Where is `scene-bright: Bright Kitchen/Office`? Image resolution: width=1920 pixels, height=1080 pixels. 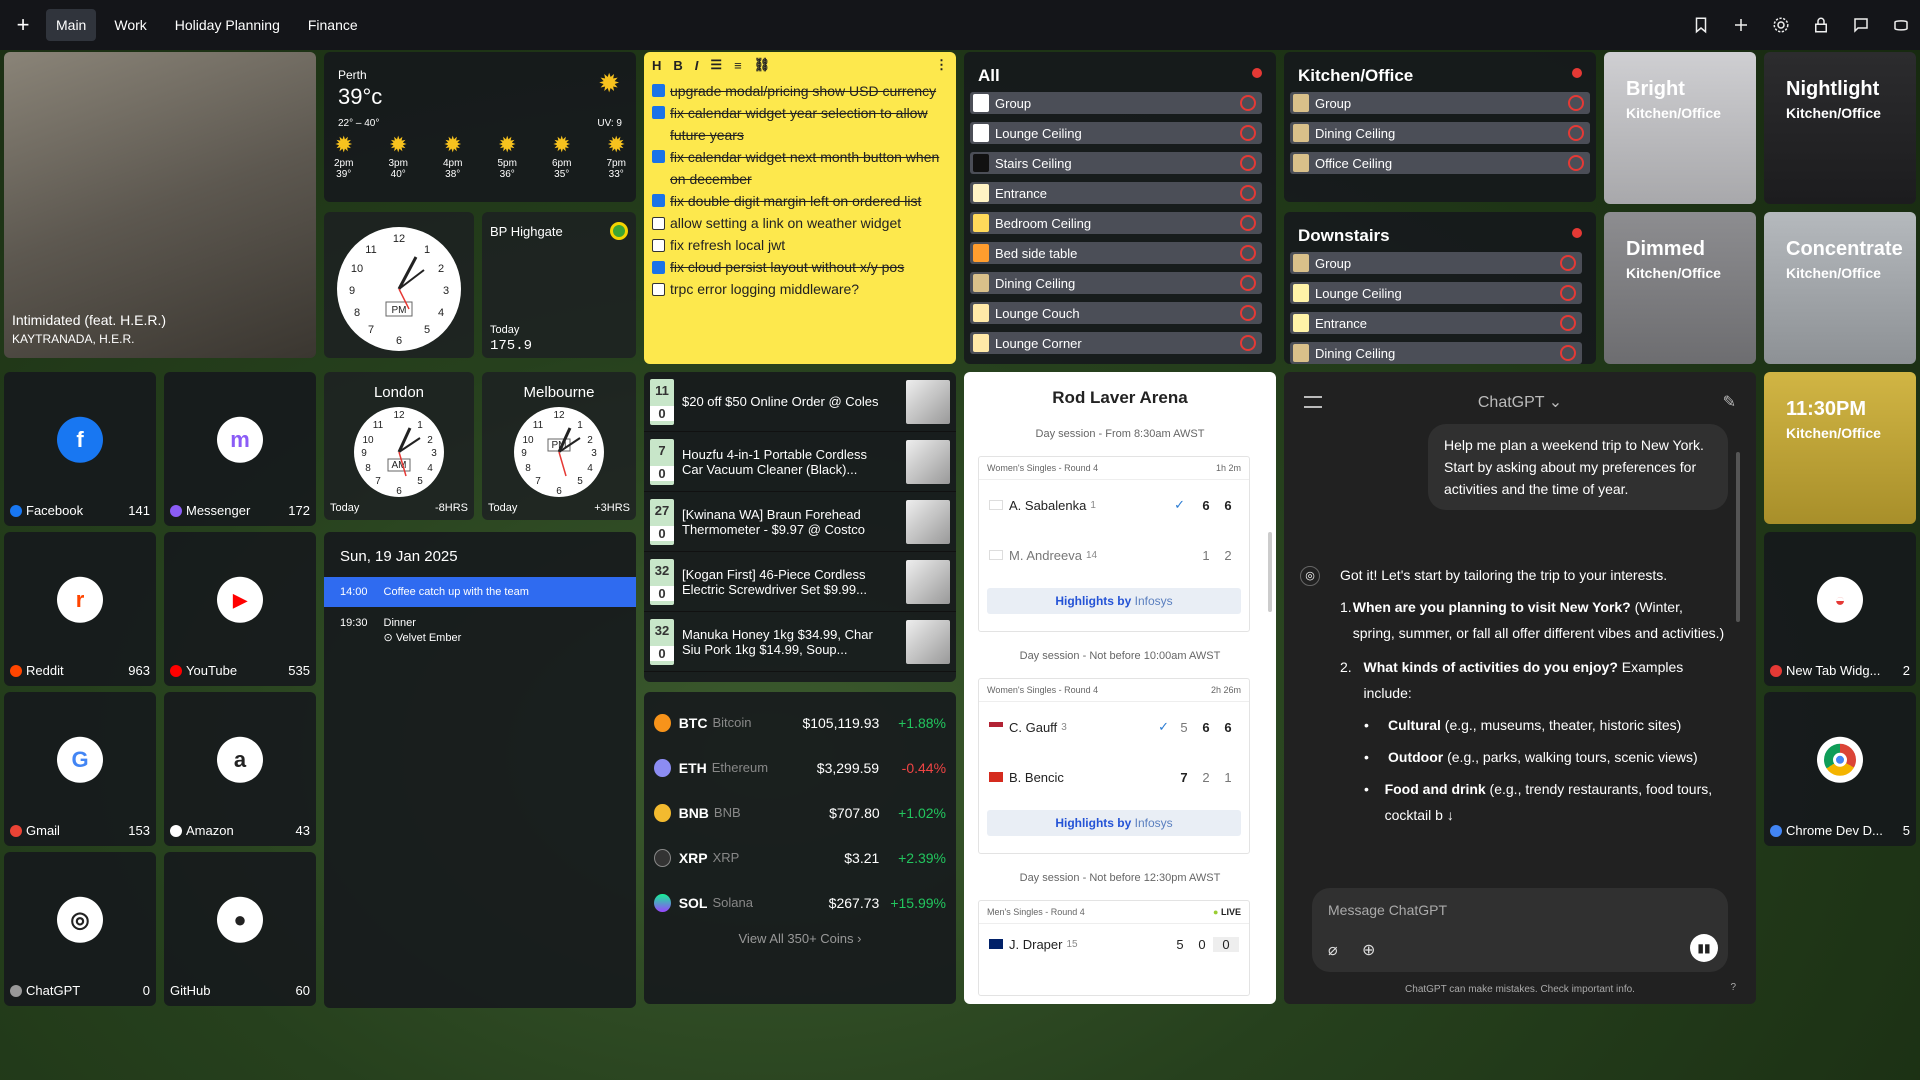 scene-bright: Bright Kitchen/Office is located at coordinates (1680, 128).